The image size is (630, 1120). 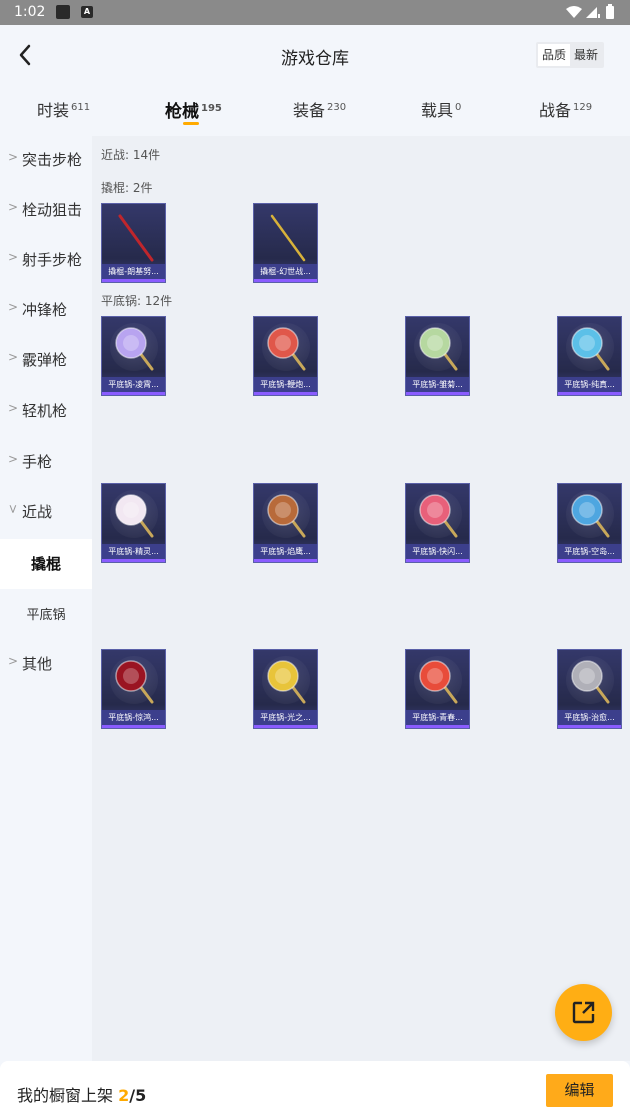 What do you see at coordinates (124, 1095) in the screenshot?
I see `showcase-current-count: 2` at bounding box center [124, 1095].